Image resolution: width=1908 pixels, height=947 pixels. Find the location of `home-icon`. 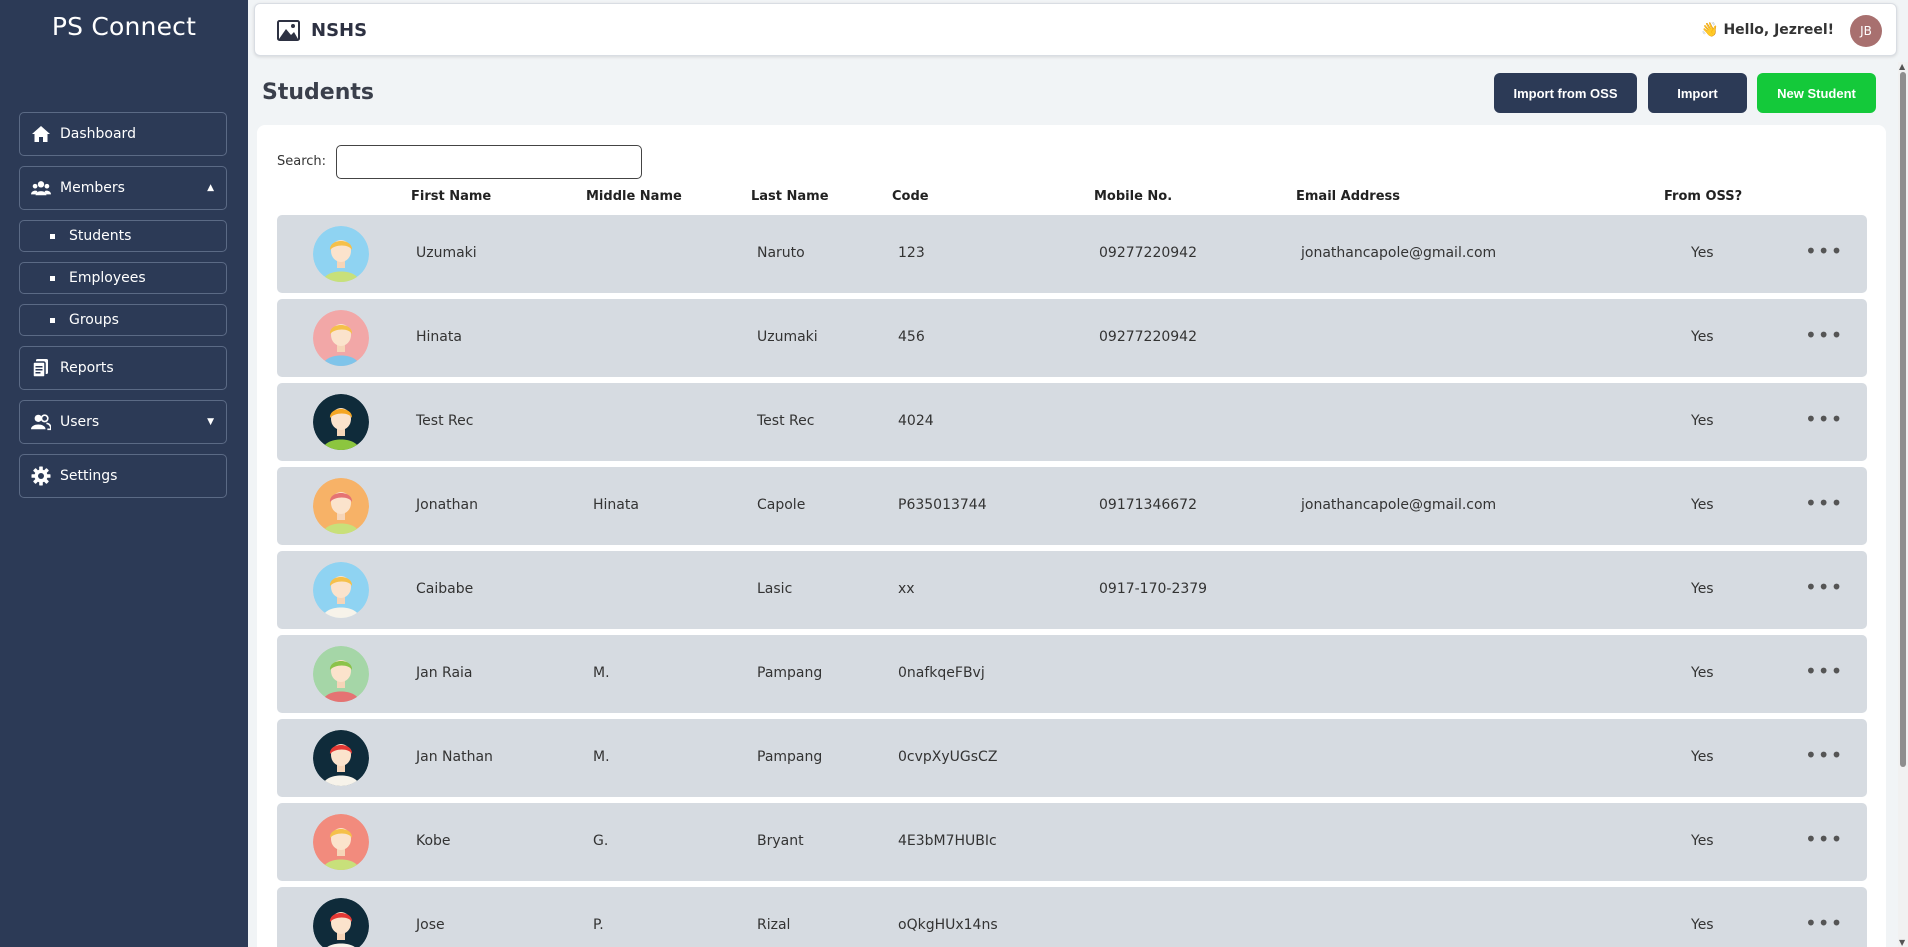

home-icon is located at coordinates (41, 134).